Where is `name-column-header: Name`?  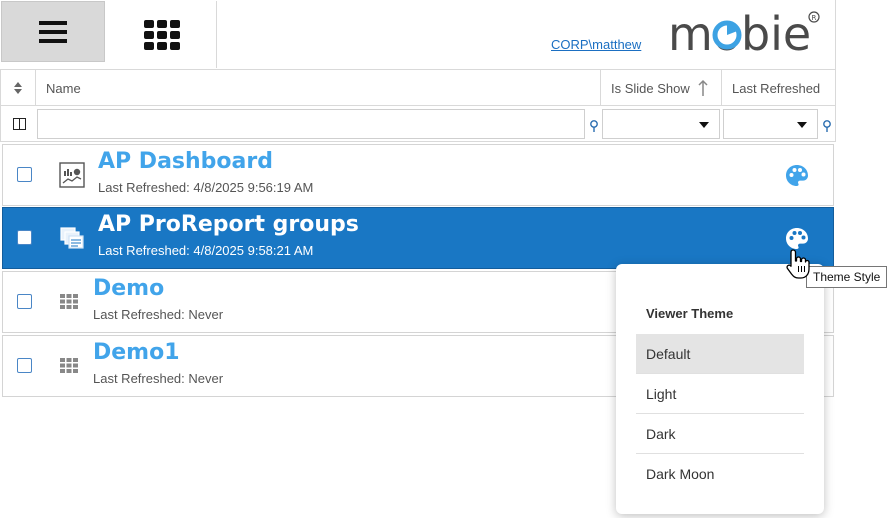 name-column-header: Name is located at coordinates (318, 88).